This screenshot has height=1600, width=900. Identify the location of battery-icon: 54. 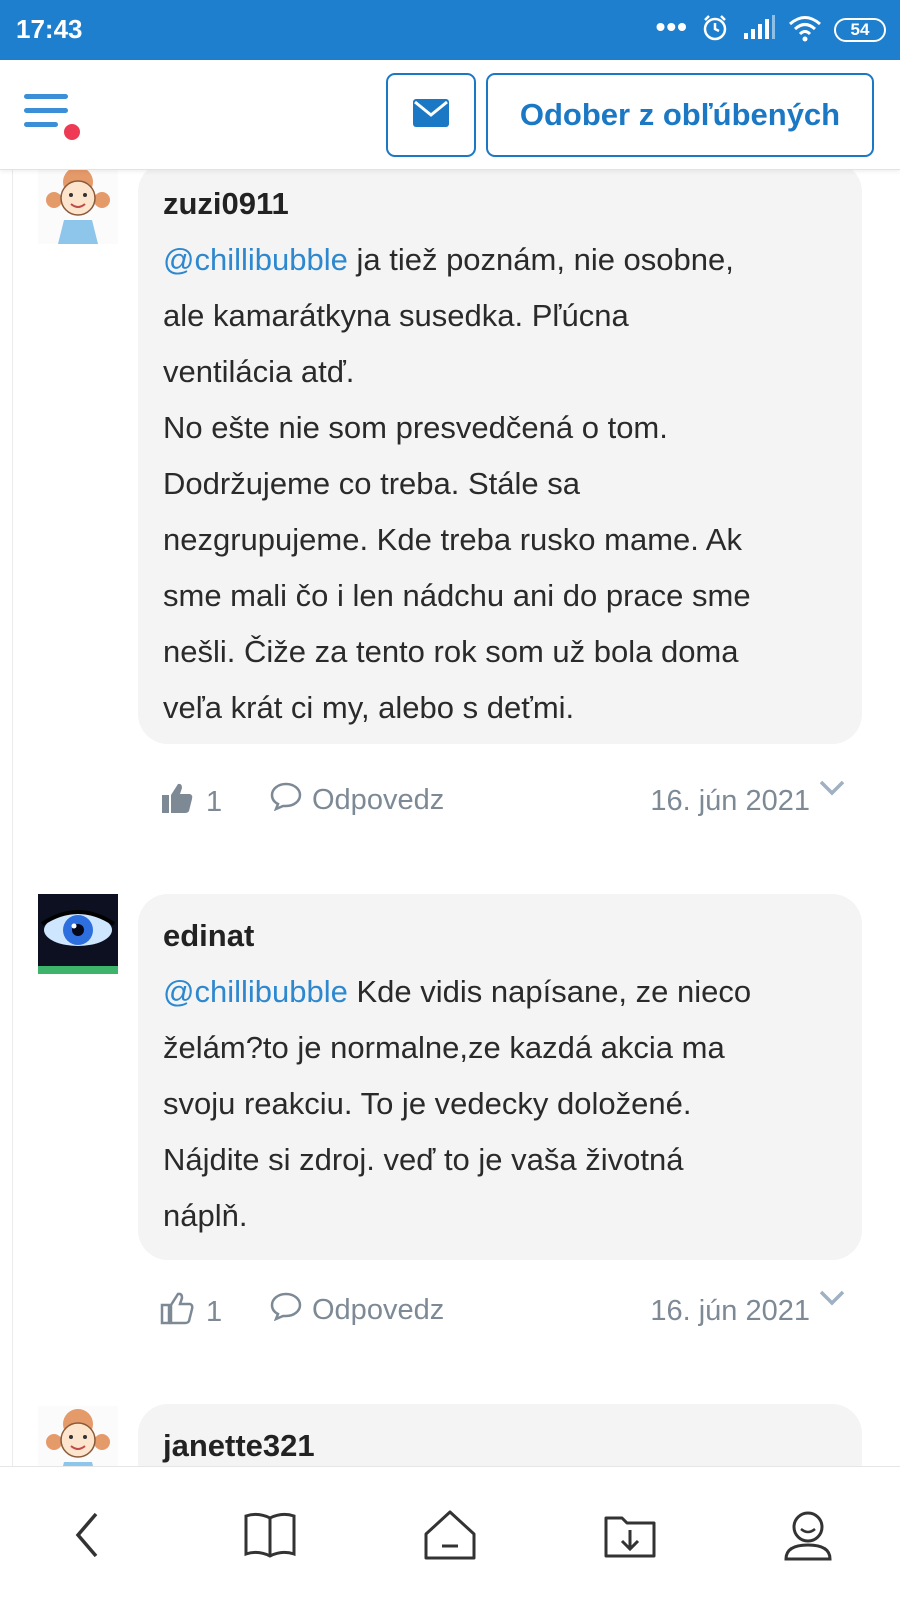
(860, 30).